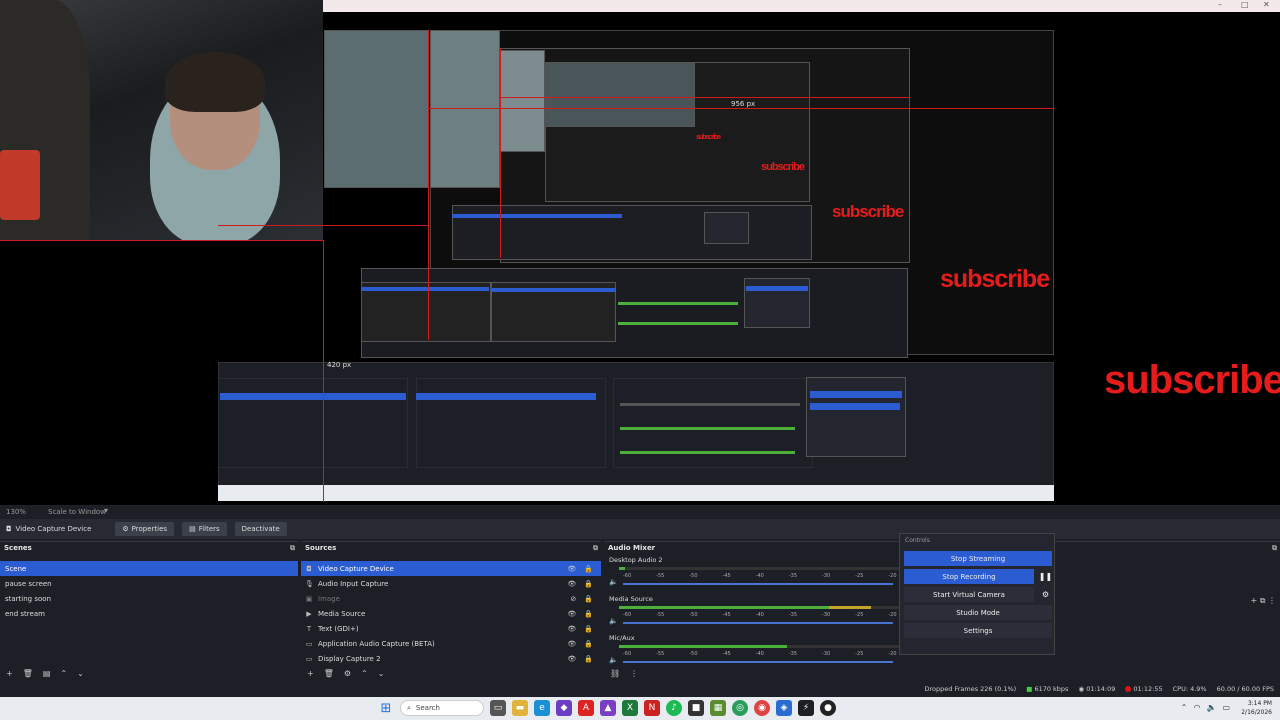  What do you see at coordinates (1256, 708) in the screenshot?
I see `taskbar-clock: 3:14 PM 2/16/2026` at bounding box center [1256, 708].